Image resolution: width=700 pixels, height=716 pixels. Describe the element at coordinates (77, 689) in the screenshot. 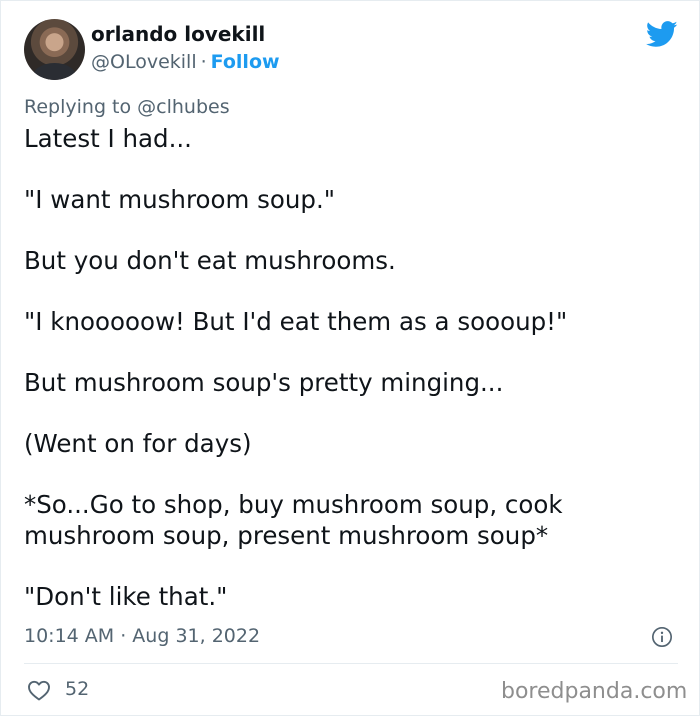

I see `like-count: 52` at that location.